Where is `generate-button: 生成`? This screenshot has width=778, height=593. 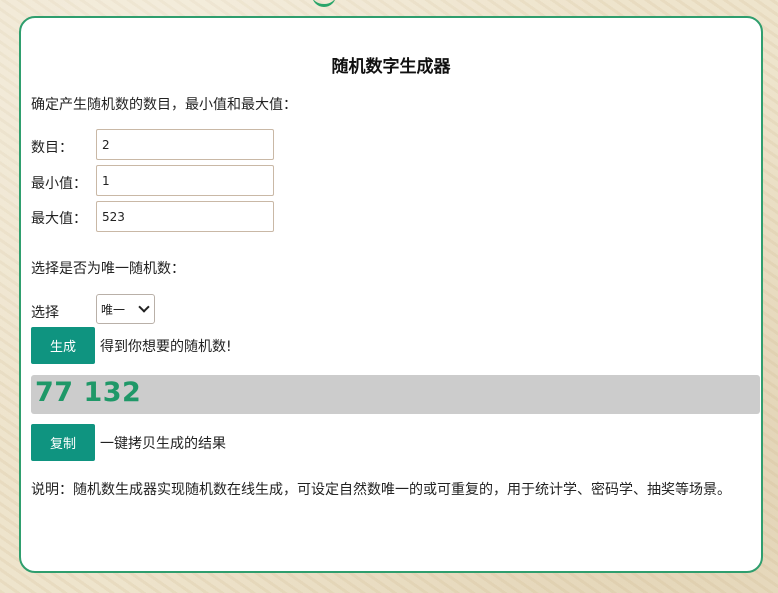 generate-button: 生成 is located at coordinates (63, 345).